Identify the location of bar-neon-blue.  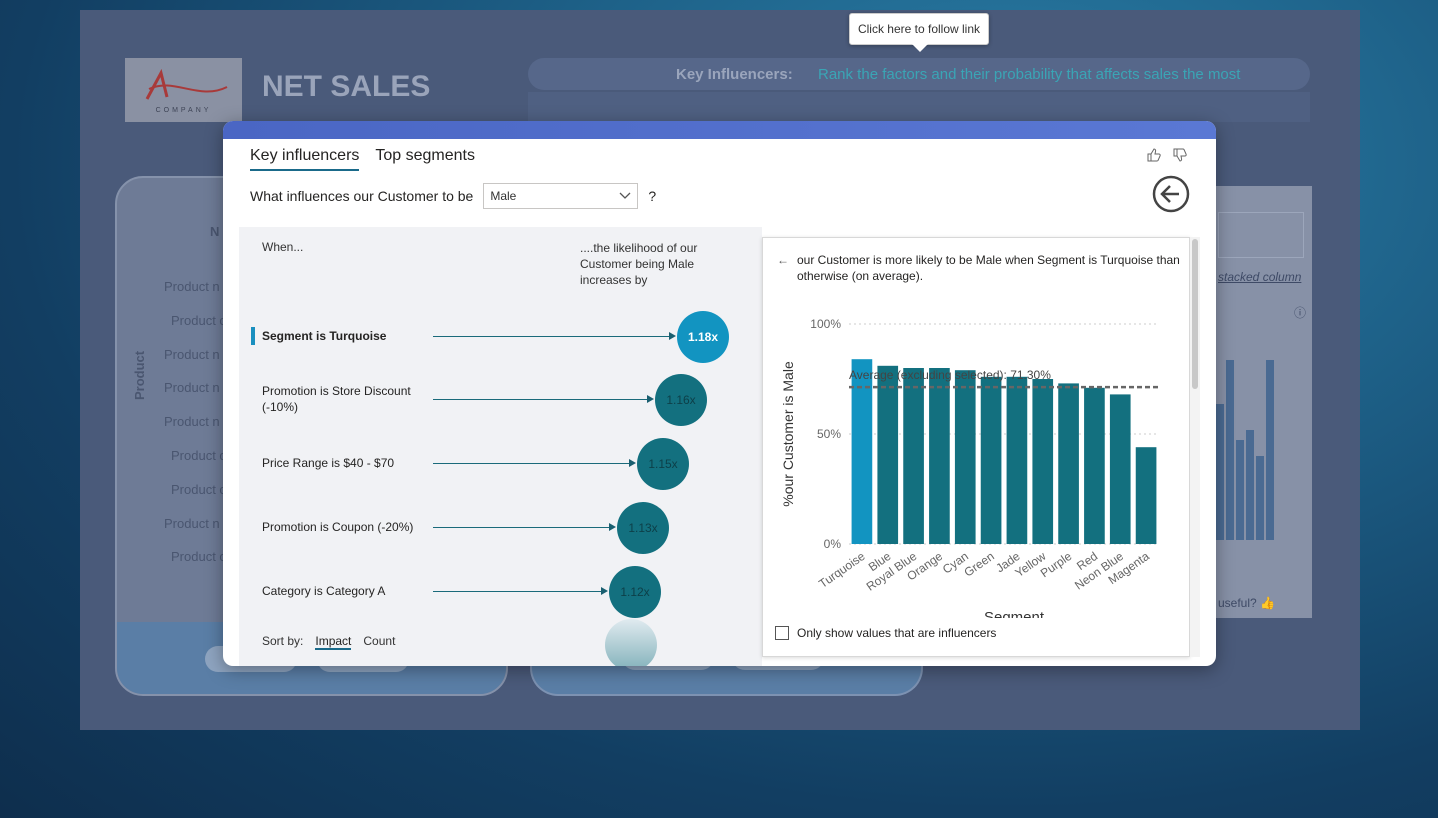
(1120, 469).